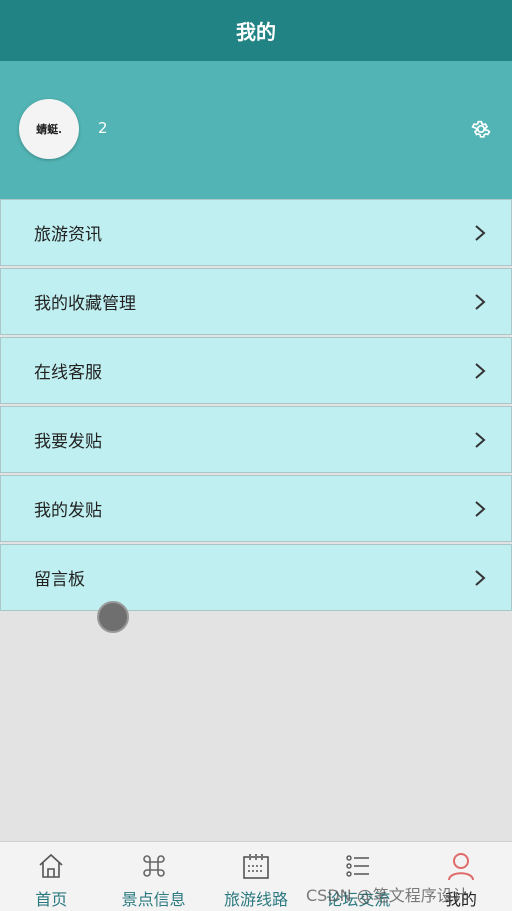 This screenshot has height=911, width=512. Describe the element at coordinates (256, 899) in the screenshot. I see `tab-label: 旅游线路` at that location.